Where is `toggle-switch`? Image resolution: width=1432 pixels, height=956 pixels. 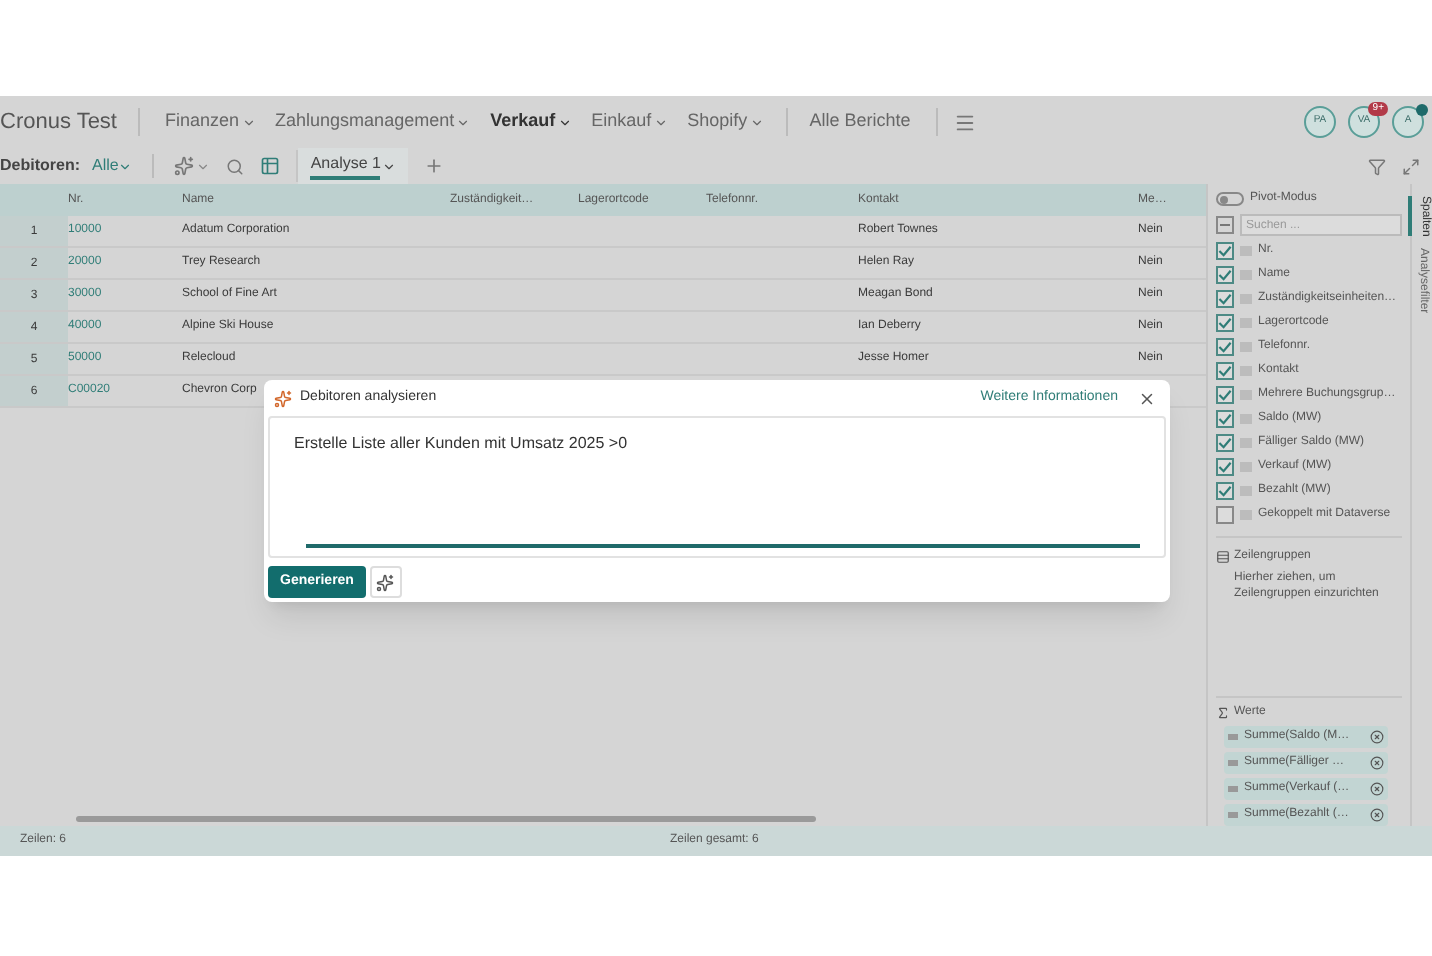
toggle-switch is located at coordinates (1230, 199).